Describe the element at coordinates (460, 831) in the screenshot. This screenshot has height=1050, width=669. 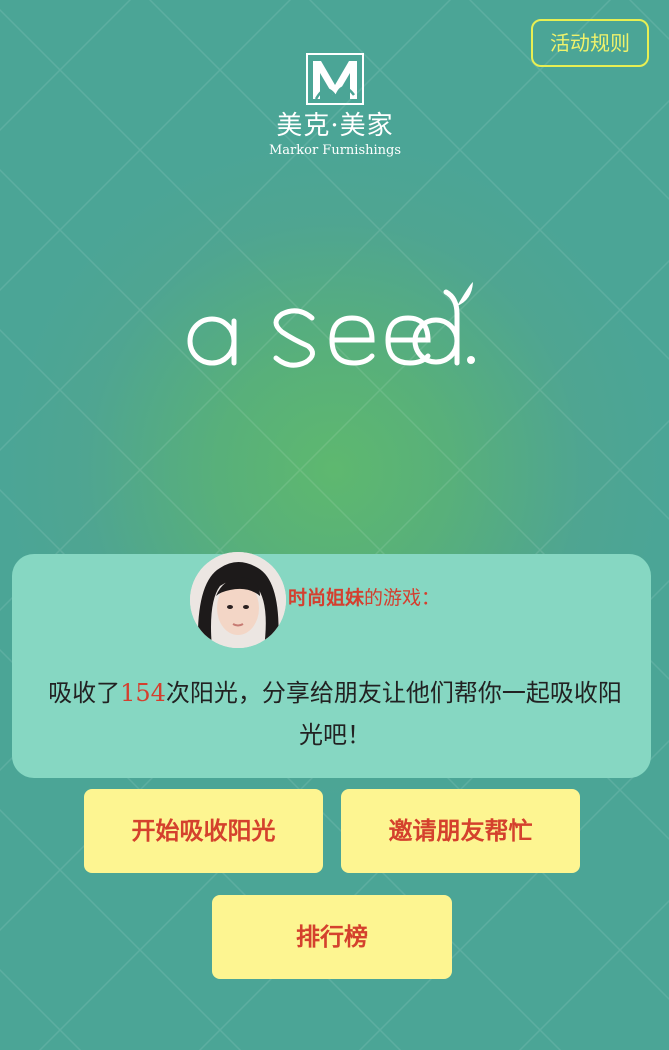
I see `invite-friends-button: 邀请朋友帮忙` at that location.